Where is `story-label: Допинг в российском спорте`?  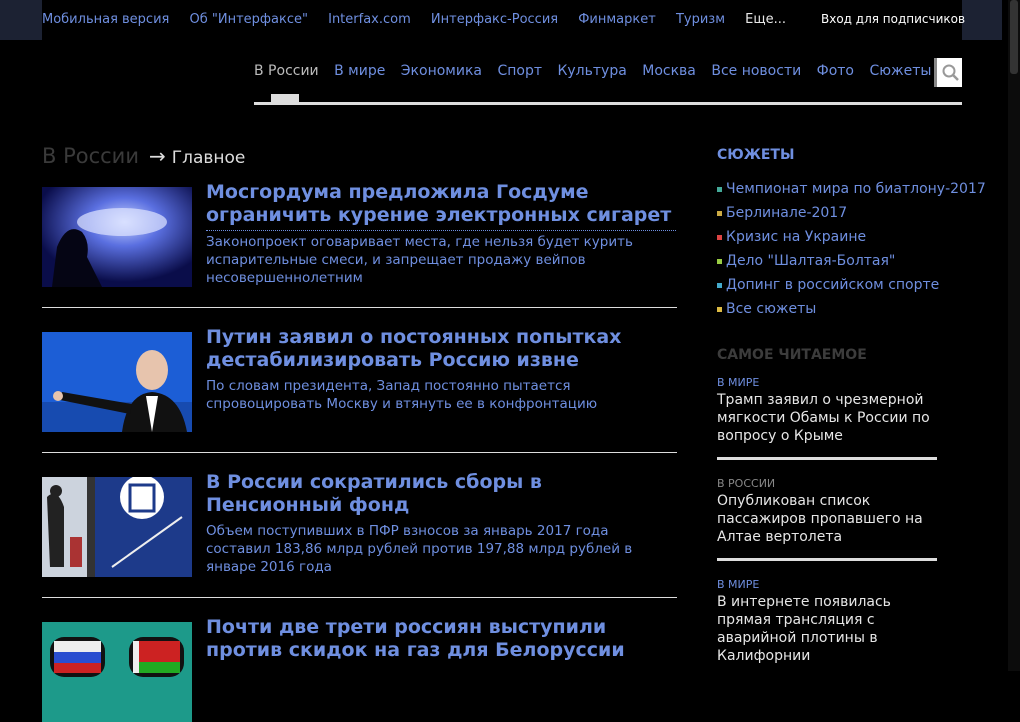 story-label: Допинг в российском спорте is located at coordinates (832, 285).